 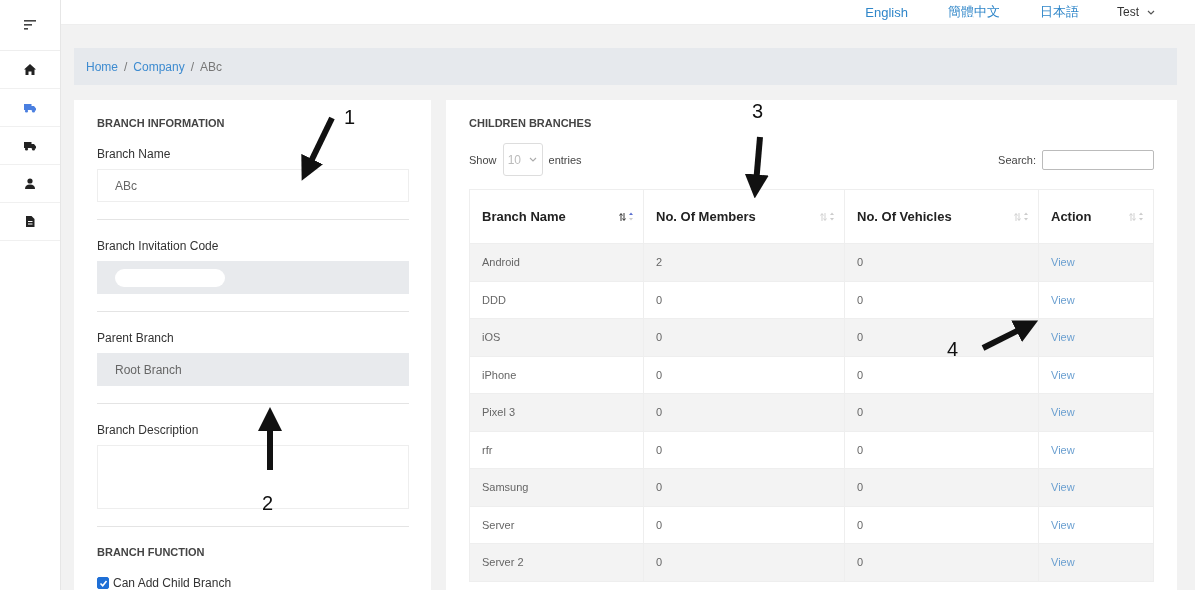 What do you see at coordinates (134, 154) in the screenshot?
I see `field-label: Branch Name` at bounding box center [134, 154].